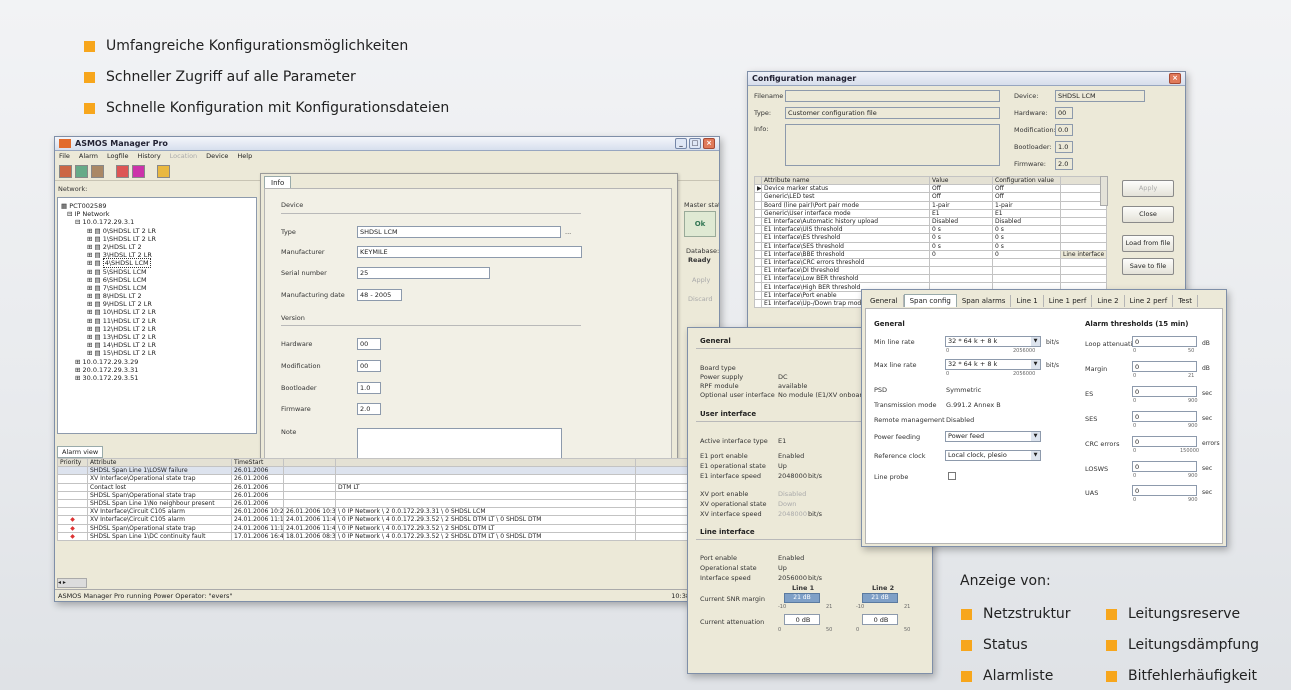 This screenshot has width=1291, height=690. What do you see at coordinates (369, 366) in the screenshot?
I see `modification-field: 00` at bounding box center [369, 366].